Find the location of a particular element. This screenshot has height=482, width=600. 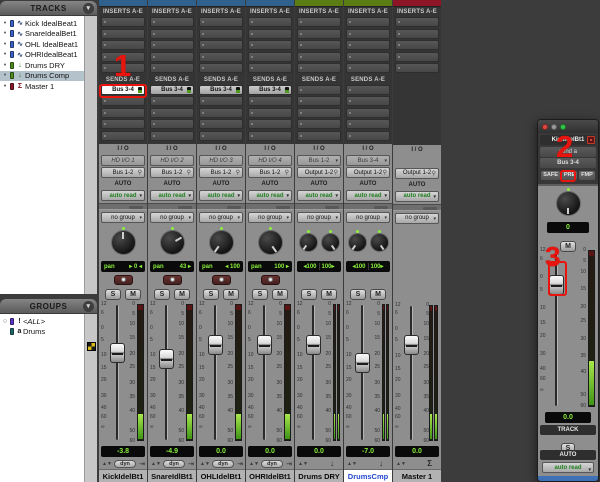

track-list-item: • ∿ SnareIdealBet1 is located at coordinates (42, 34).